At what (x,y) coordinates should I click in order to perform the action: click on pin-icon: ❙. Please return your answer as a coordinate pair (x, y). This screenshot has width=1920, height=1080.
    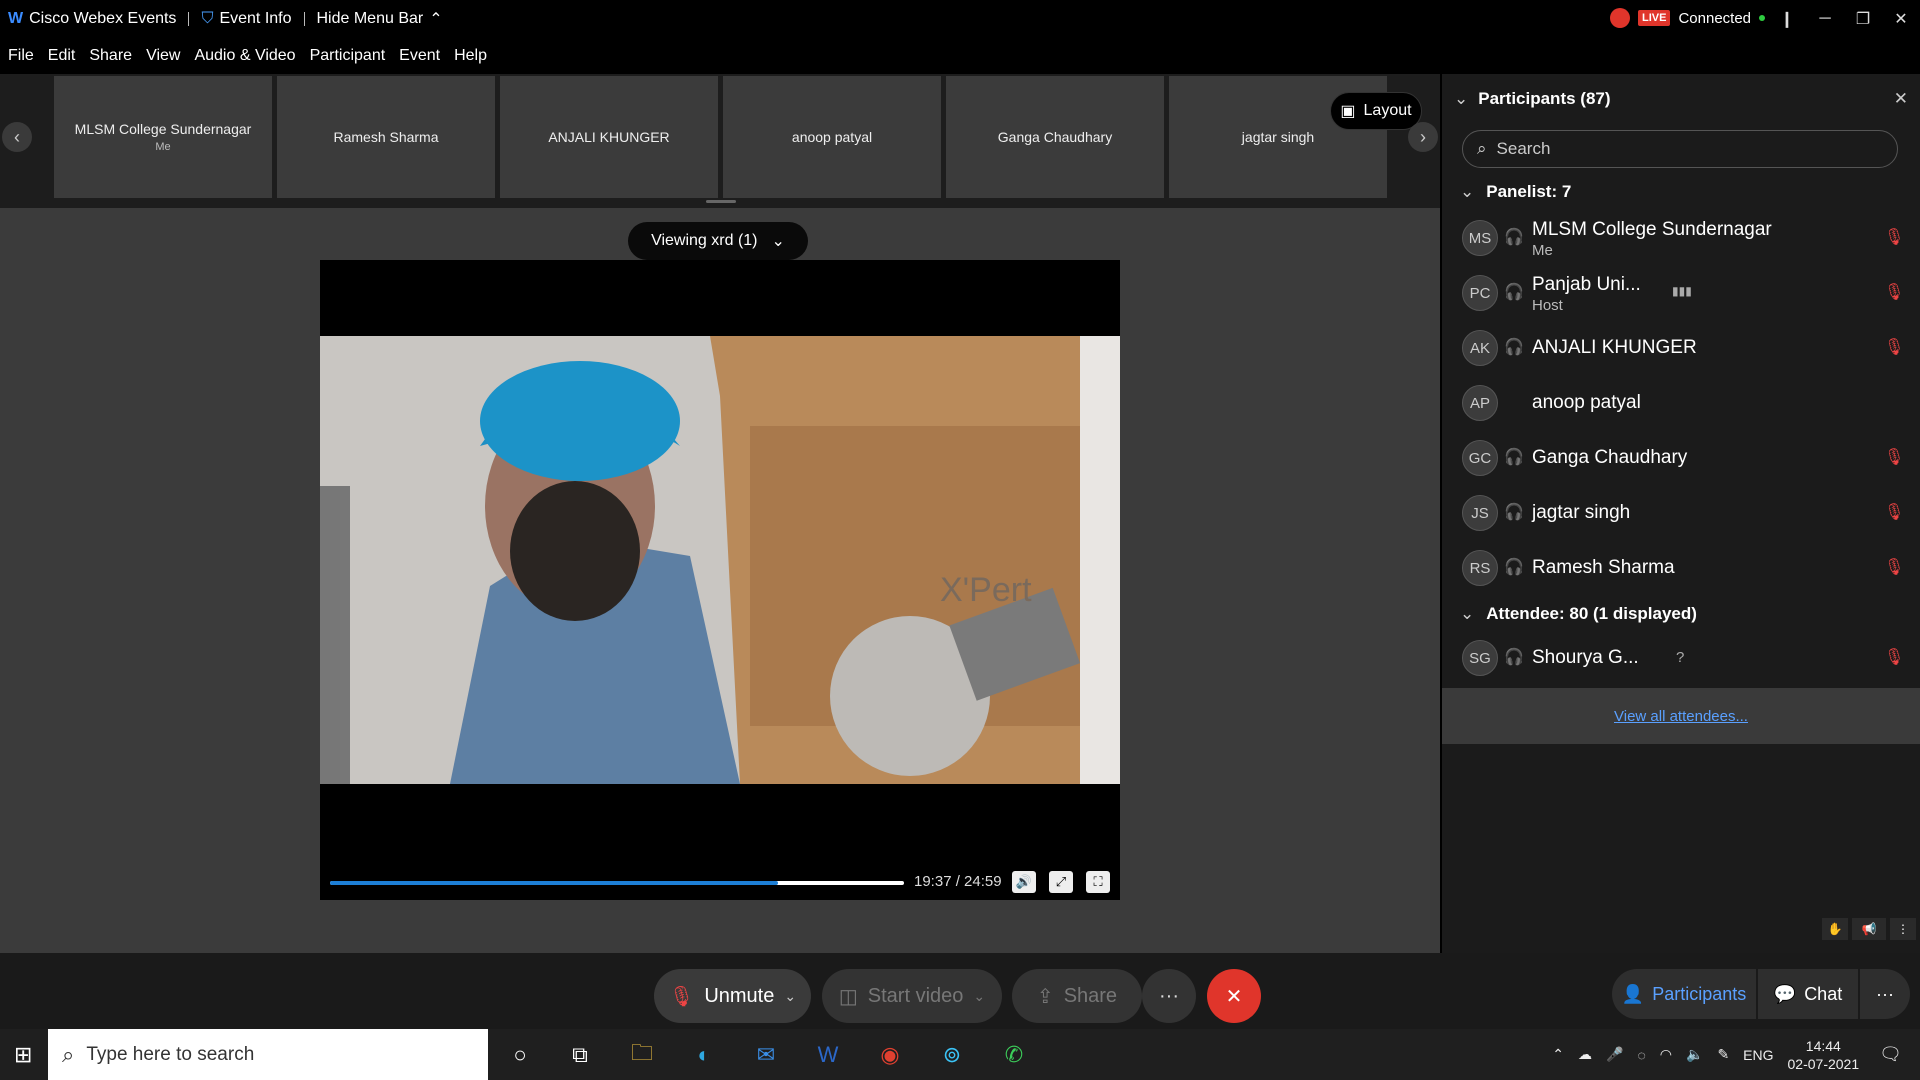
    Looking at the image, I should click on (1787, 19).